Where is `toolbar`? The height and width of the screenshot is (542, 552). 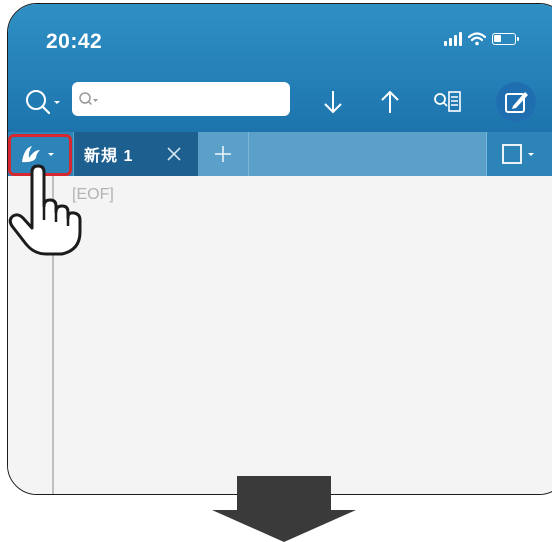 toolbar is located at coordinates (280, 102).